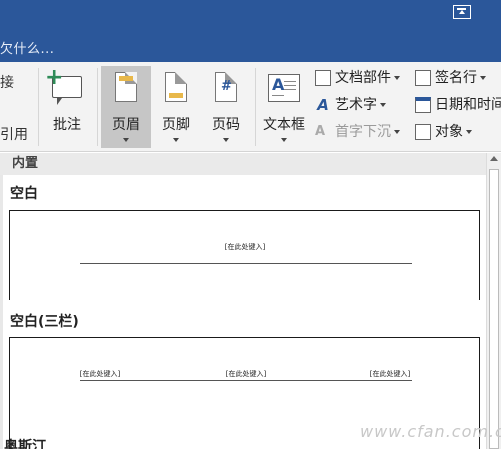  Describe the element at coordinates (44, 322) in the screenshot. I see `gallery-item-title: 空白(三栏)` at that location.